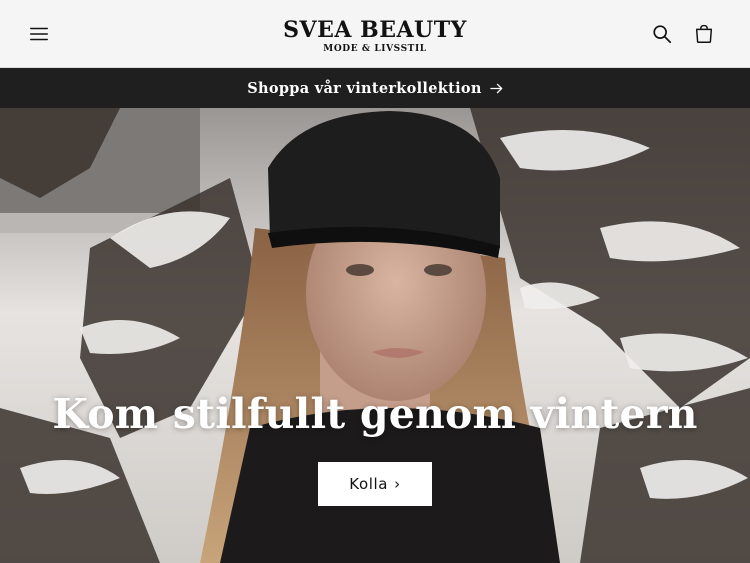 The height and width of the screenshot is (563, 750). I want to click on brand-tagline: MODE & LIVSSTIL, so click(375, 49).